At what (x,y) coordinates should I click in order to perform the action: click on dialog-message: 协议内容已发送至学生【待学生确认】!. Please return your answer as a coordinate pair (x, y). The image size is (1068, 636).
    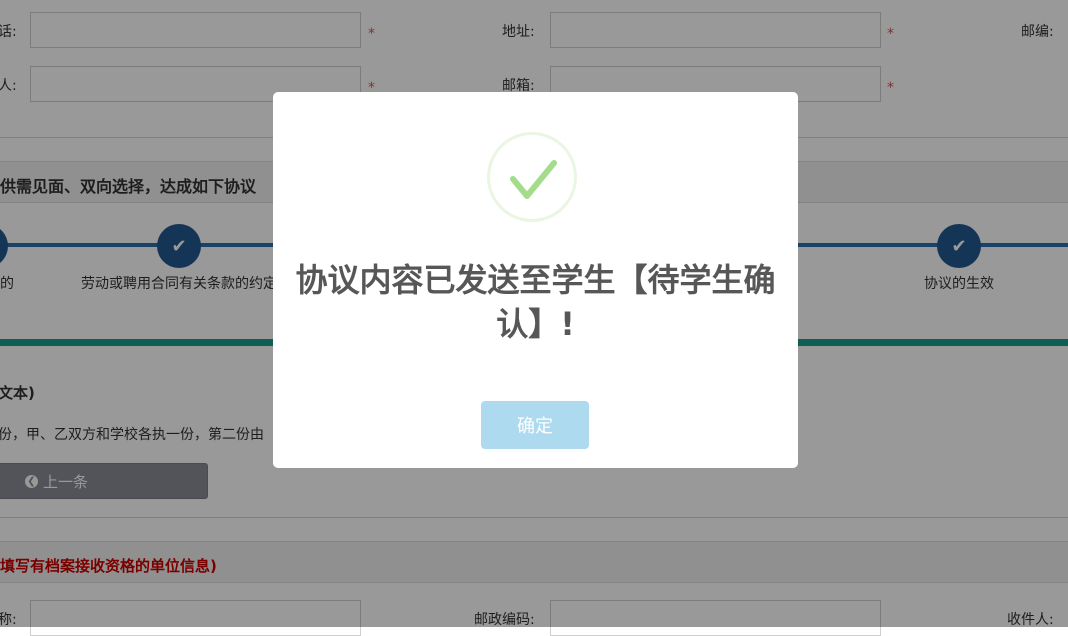
    Looking at the image, I should click on (535, 302).